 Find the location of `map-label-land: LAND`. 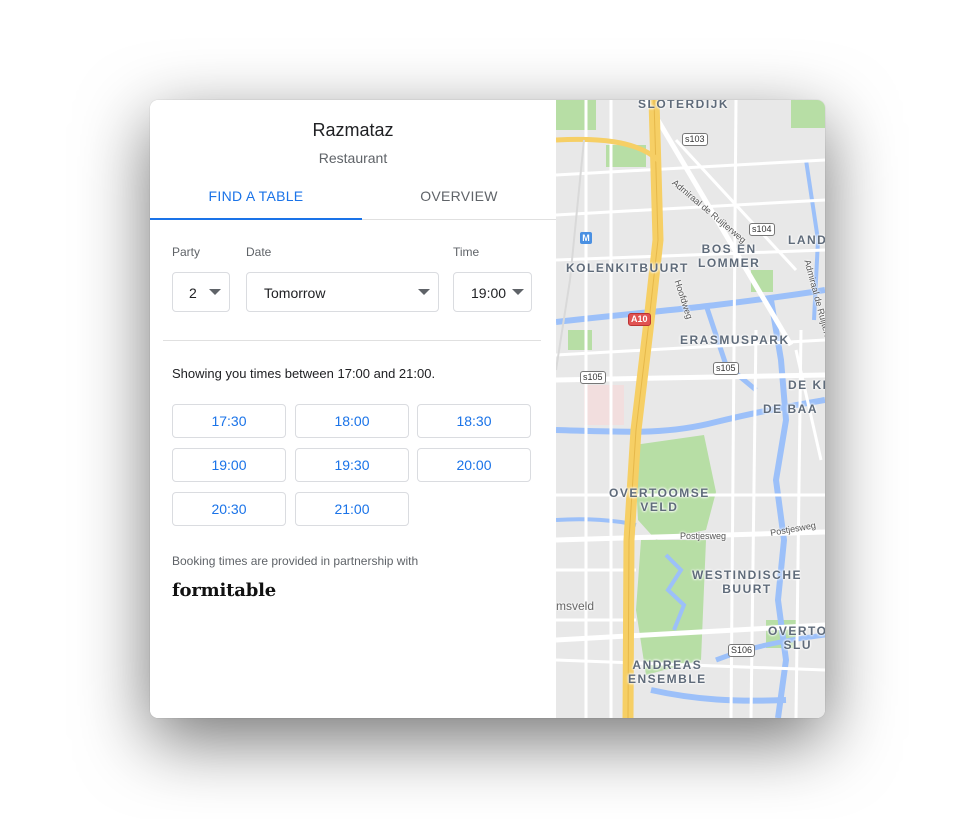

map-label-land: LAND is located at coordinates (806, 240).